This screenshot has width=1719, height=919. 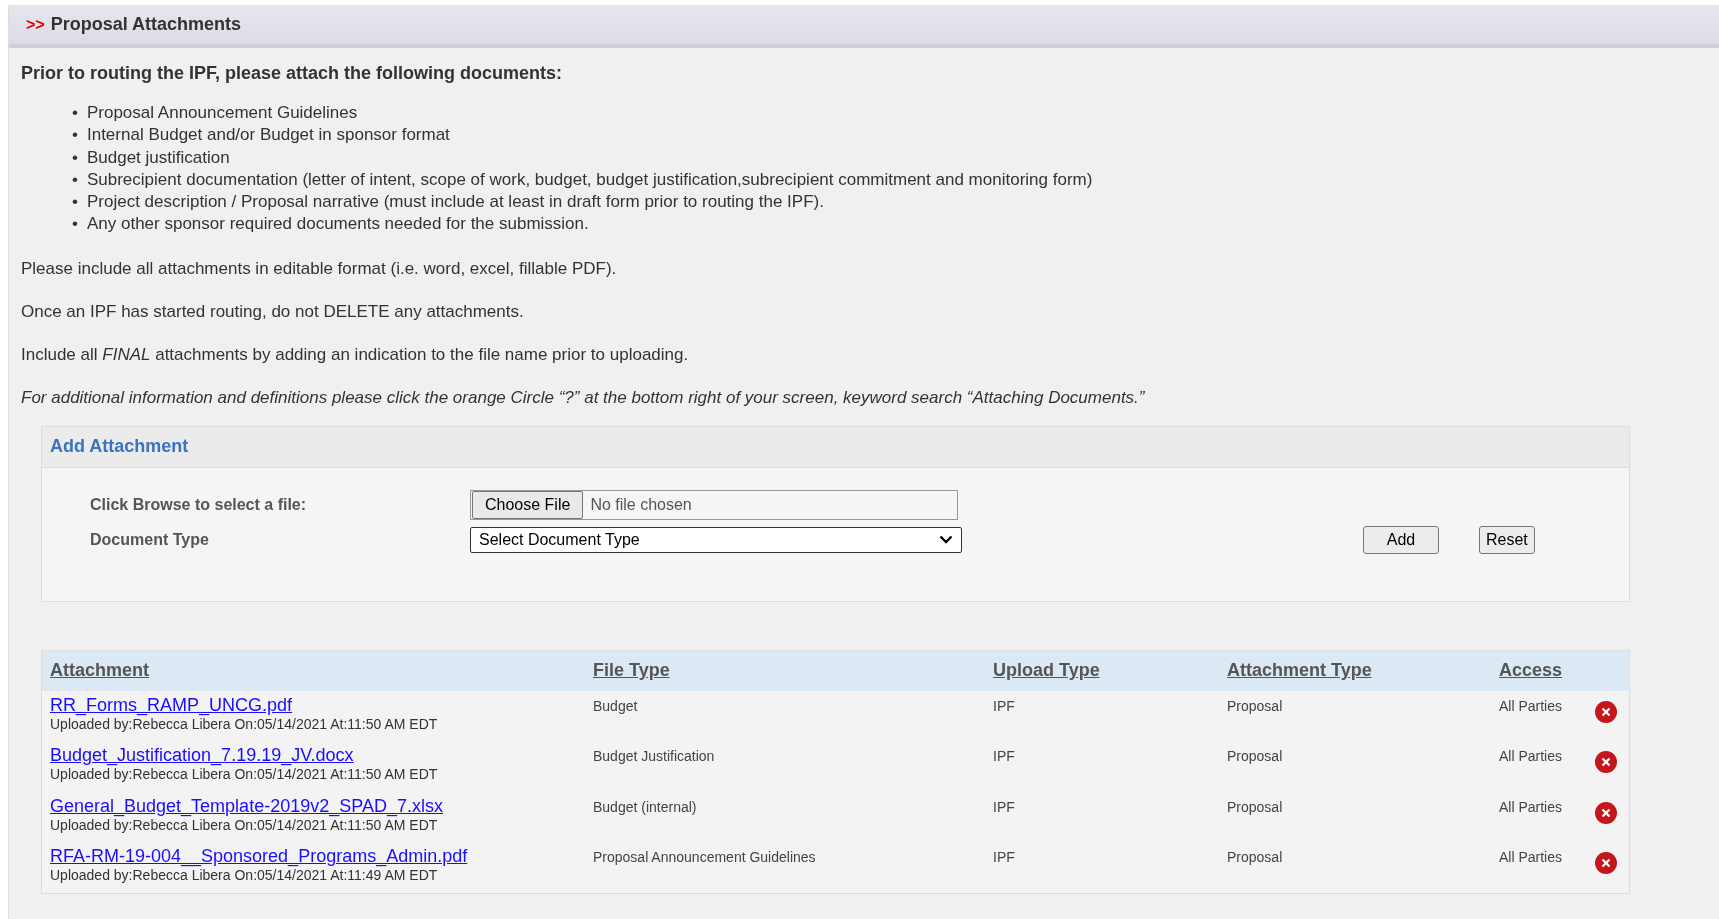 I want to click on column-header: File Type, so click(x=793, y=671).